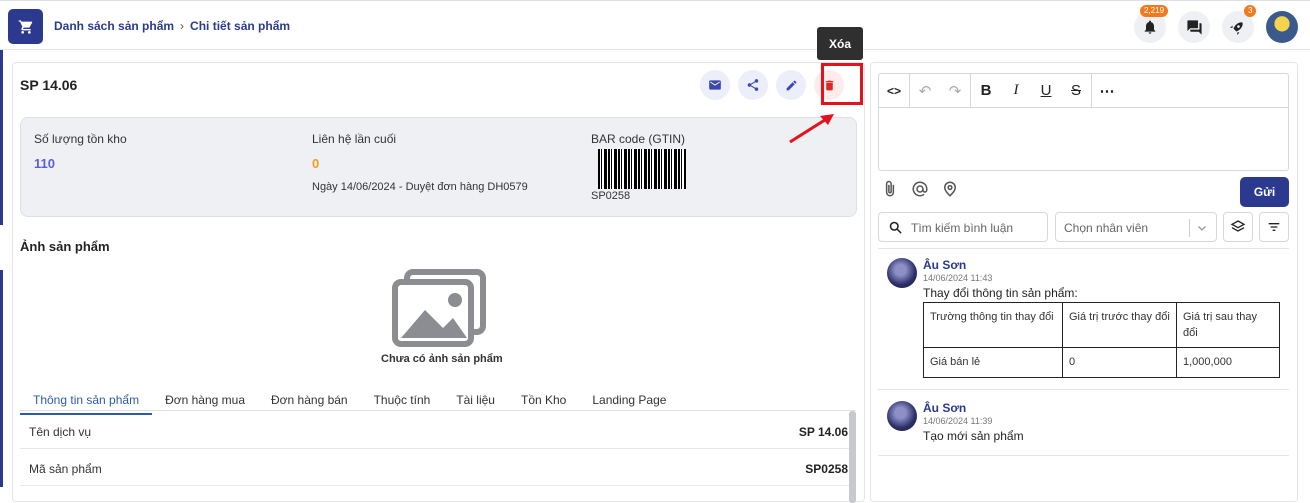 The width and height of the screenshot is (1310, 503). What do you see at coordinates (958, 421) in the screenshot?
I see `comment-time: 14/06/2024 11:39` at bounding box center [958, 421].